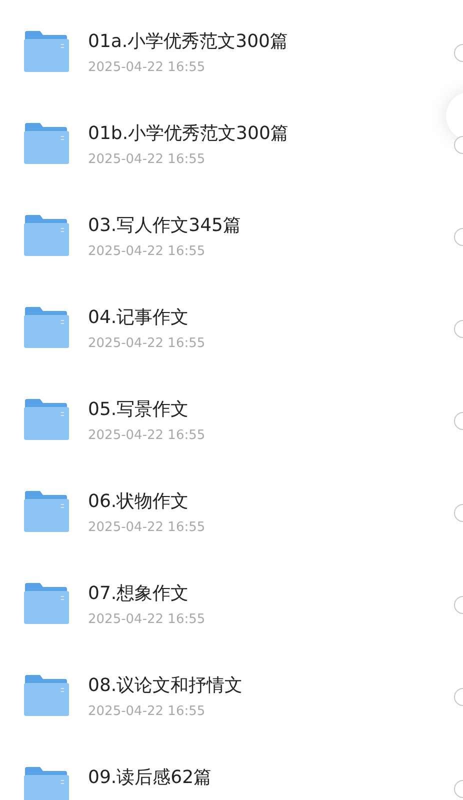 Image resolution: width=463 pixels, height=800 pixels. Describe the element at coordinates (188, 42) in the screenshot. I see `folder-name: 01a.小学优秀范文300篇` at that location.